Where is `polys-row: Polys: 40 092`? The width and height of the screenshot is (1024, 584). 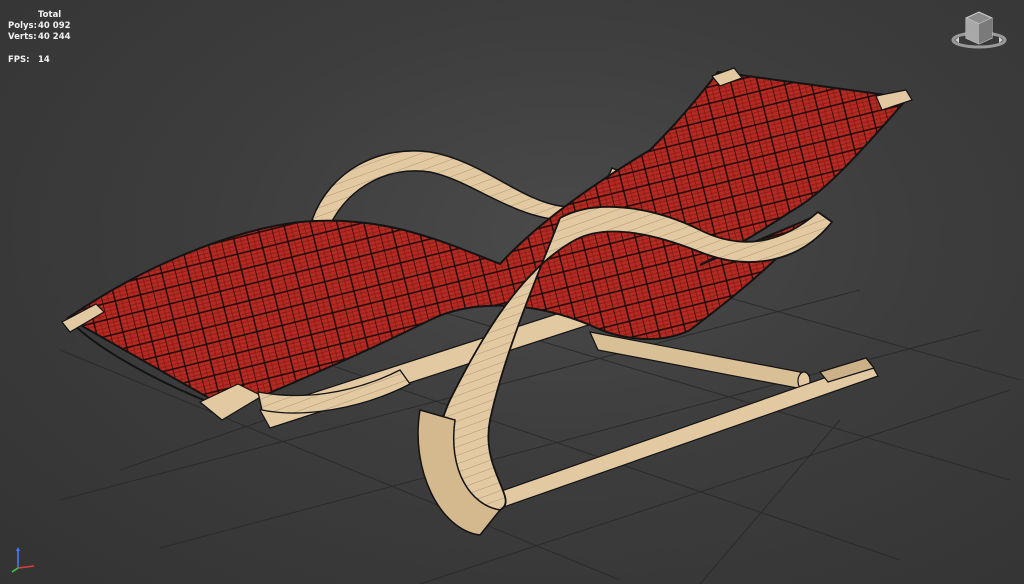 polys-row: Polys: 40 092 is located at coordinates (39, 26).